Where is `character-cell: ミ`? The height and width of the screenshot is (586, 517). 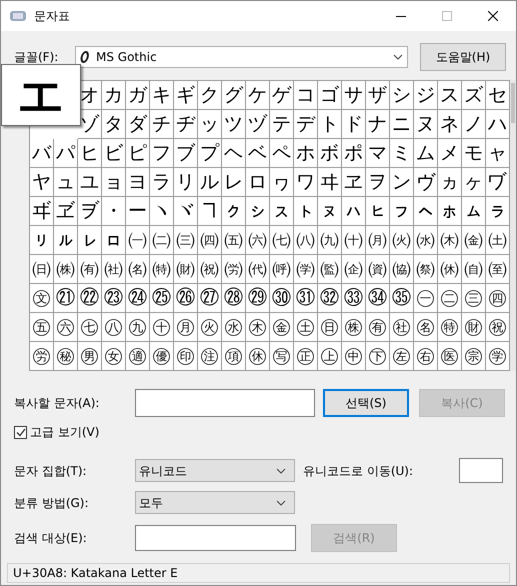 character-cell: ミ is located at coordinates (402, 153).